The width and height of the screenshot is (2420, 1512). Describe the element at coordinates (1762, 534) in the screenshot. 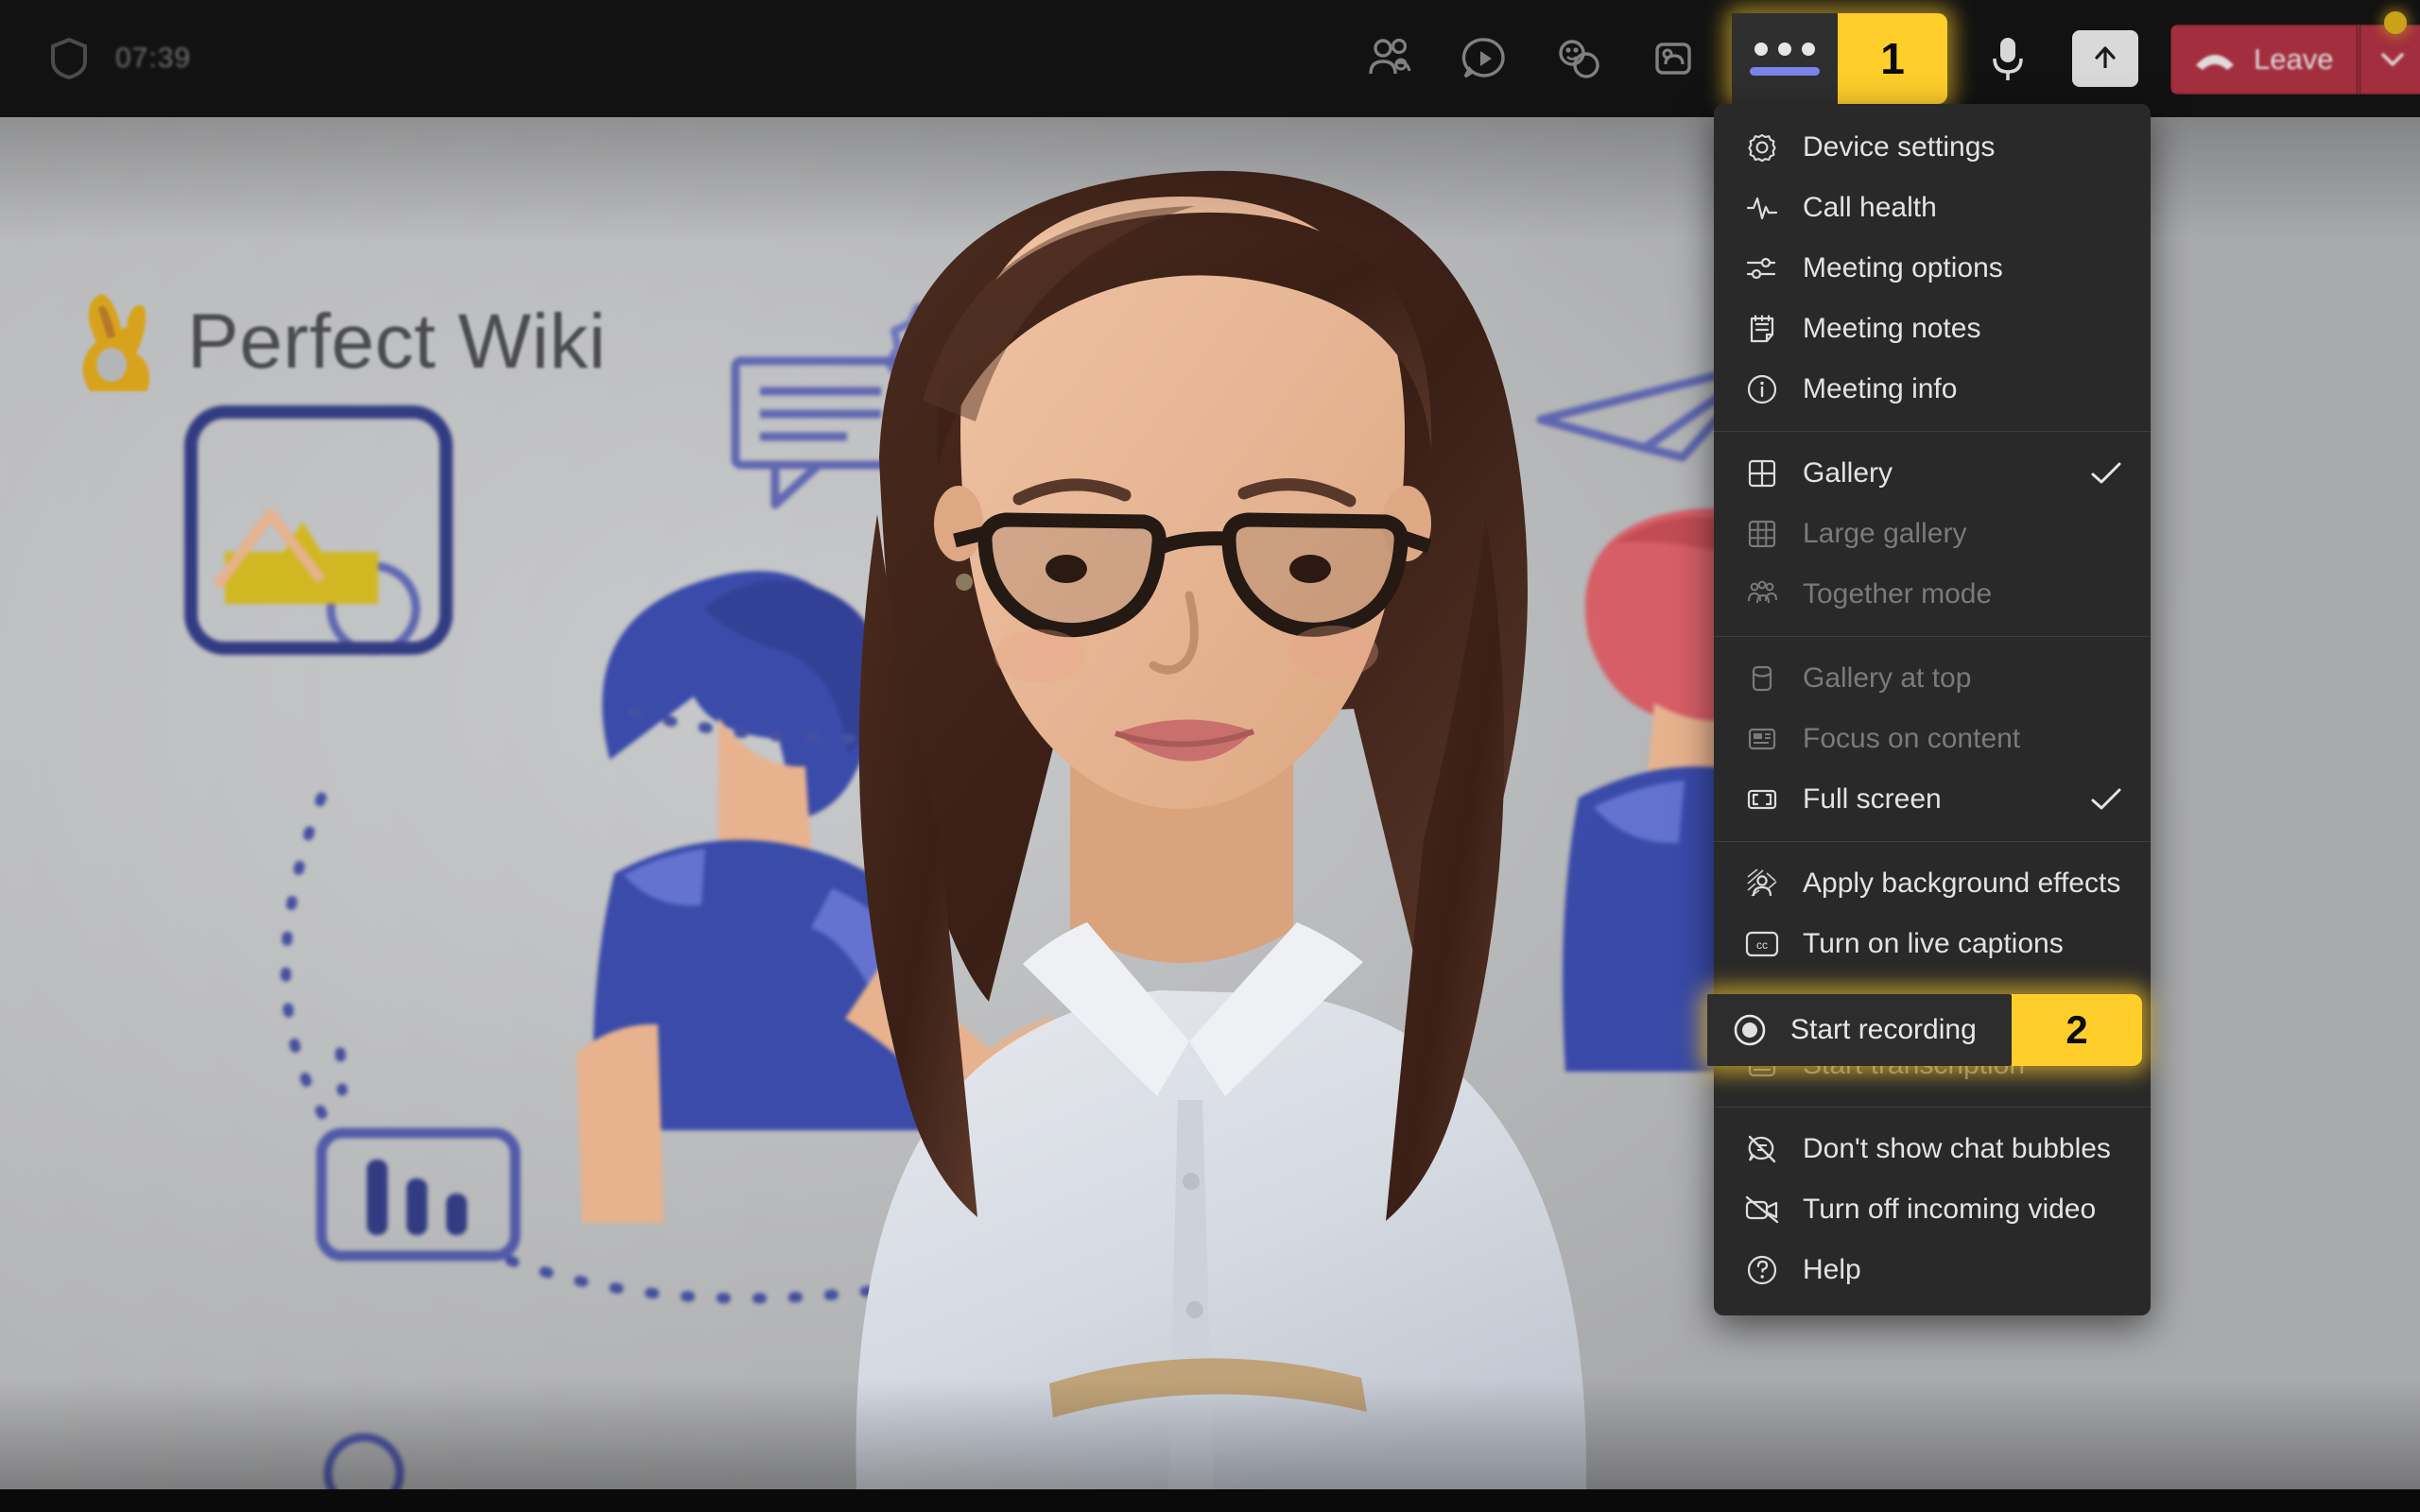

I see `large-gallery-icon` at that location.